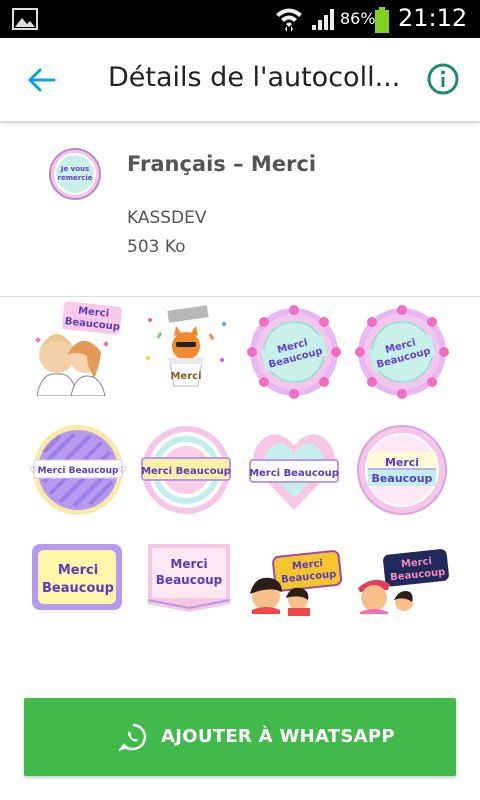 This screenshot has height=800, width=480. What do you see at coordinates (294, 352) in the screenshot?
I see `sticker-heart-wreath-1: Merci Beaucoup` at bounding box center [294, 352].